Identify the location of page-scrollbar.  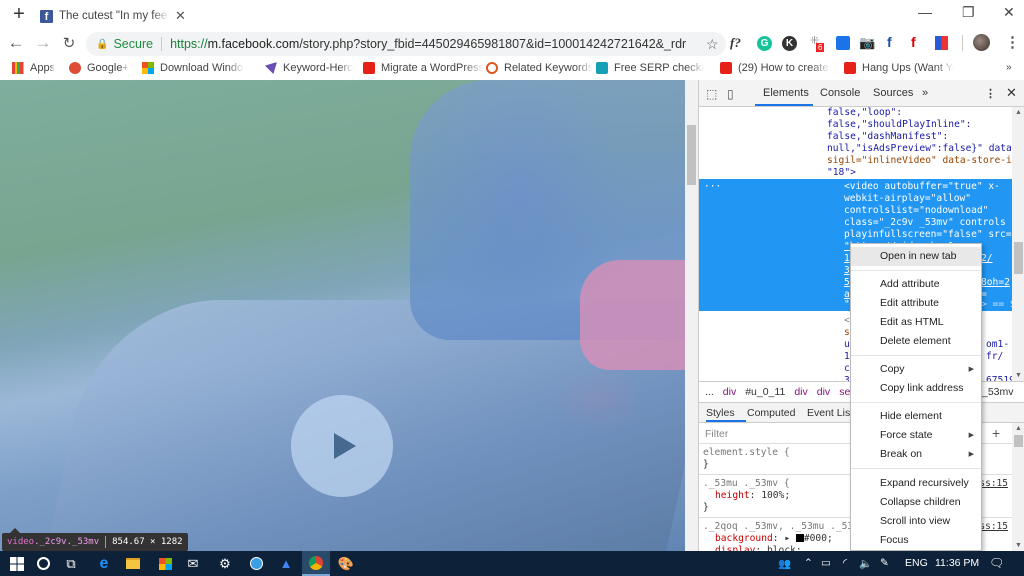
(691, 315).